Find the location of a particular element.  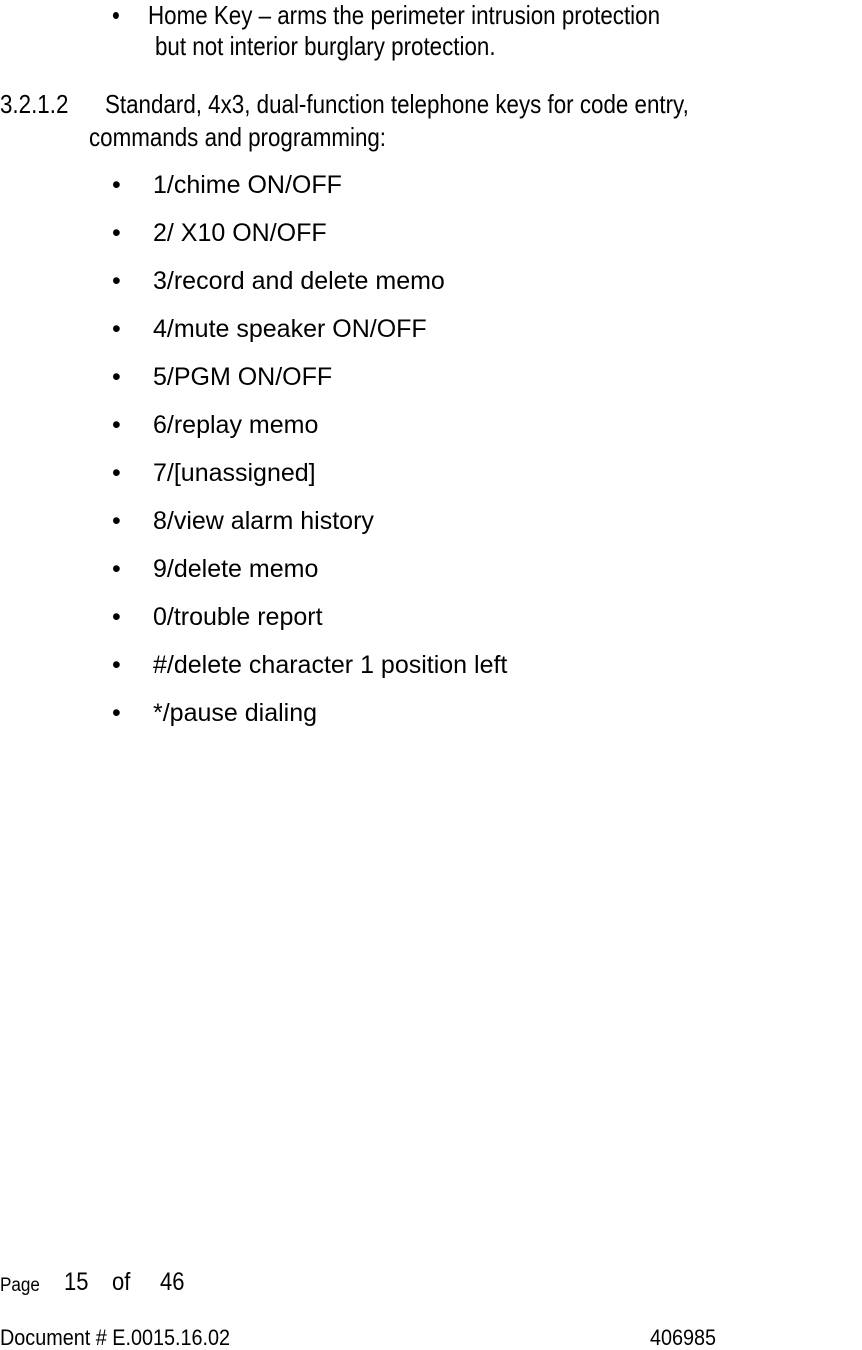

list-item-text: 9/delete memo is located at coordinates (236, 569).